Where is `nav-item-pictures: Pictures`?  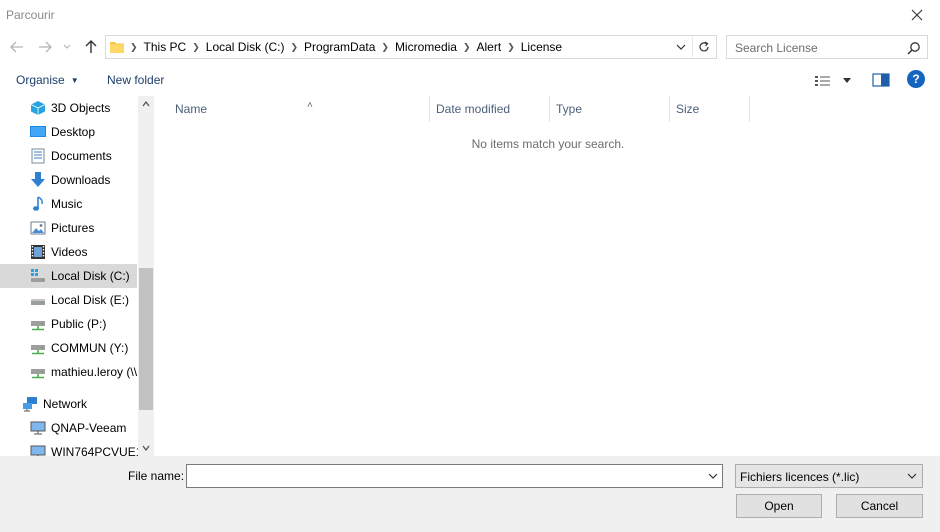 nav-item-pictures: Pictures is located at coordinates (68, 228).